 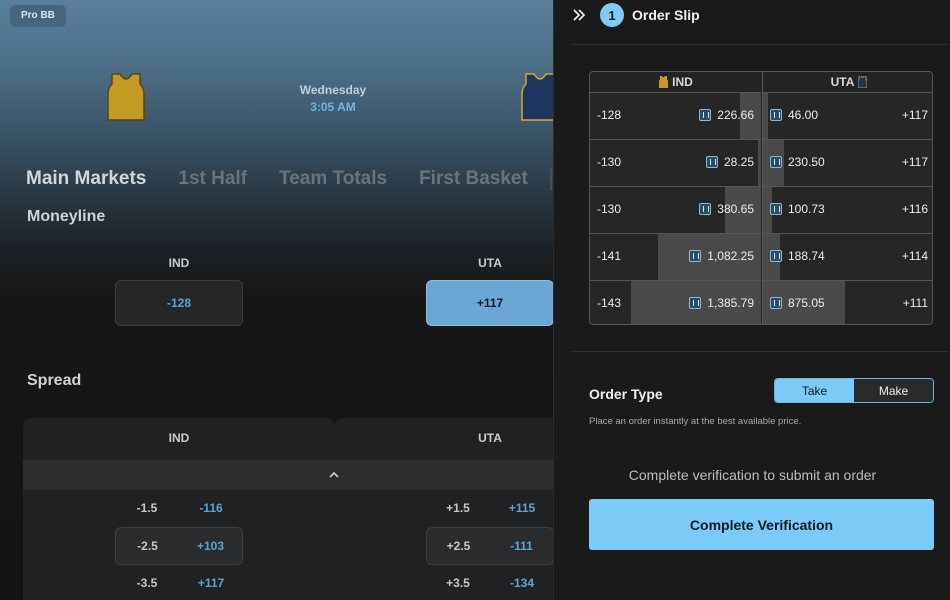 I want to click on book-amount-value: 1,385.79, so click(x=730, y=303).